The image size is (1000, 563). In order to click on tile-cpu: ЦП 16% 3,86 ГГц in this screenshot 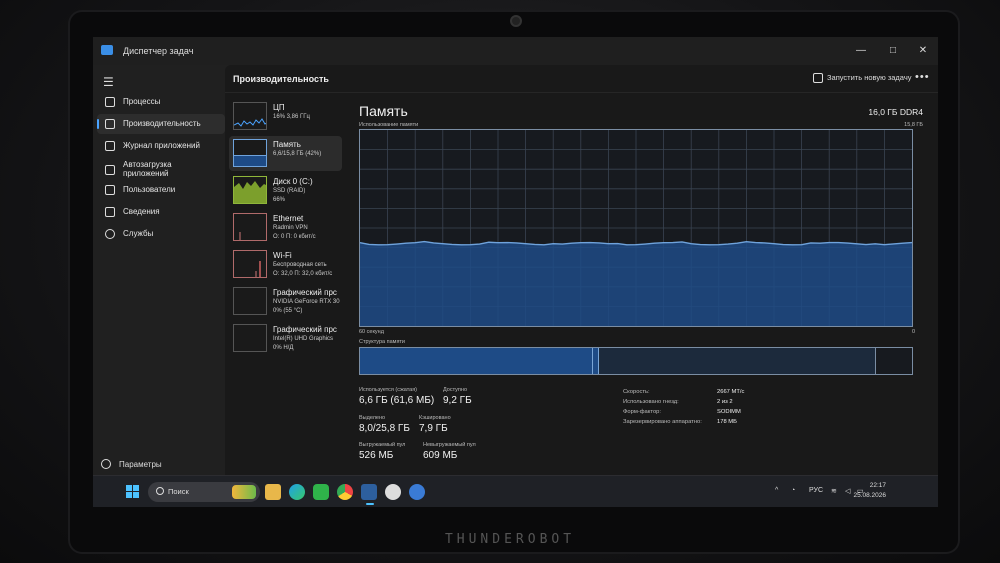, I will do `click(285, 116)`.